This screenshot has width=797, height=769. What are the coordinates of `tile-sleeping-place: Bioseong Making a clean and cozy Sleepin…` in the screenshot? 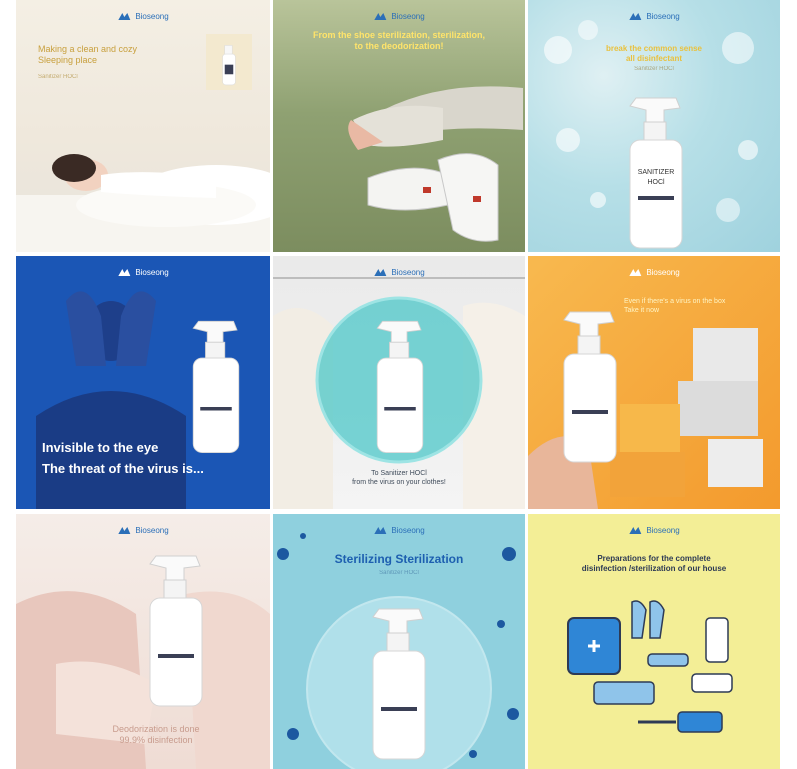 It's located at (143, 126).